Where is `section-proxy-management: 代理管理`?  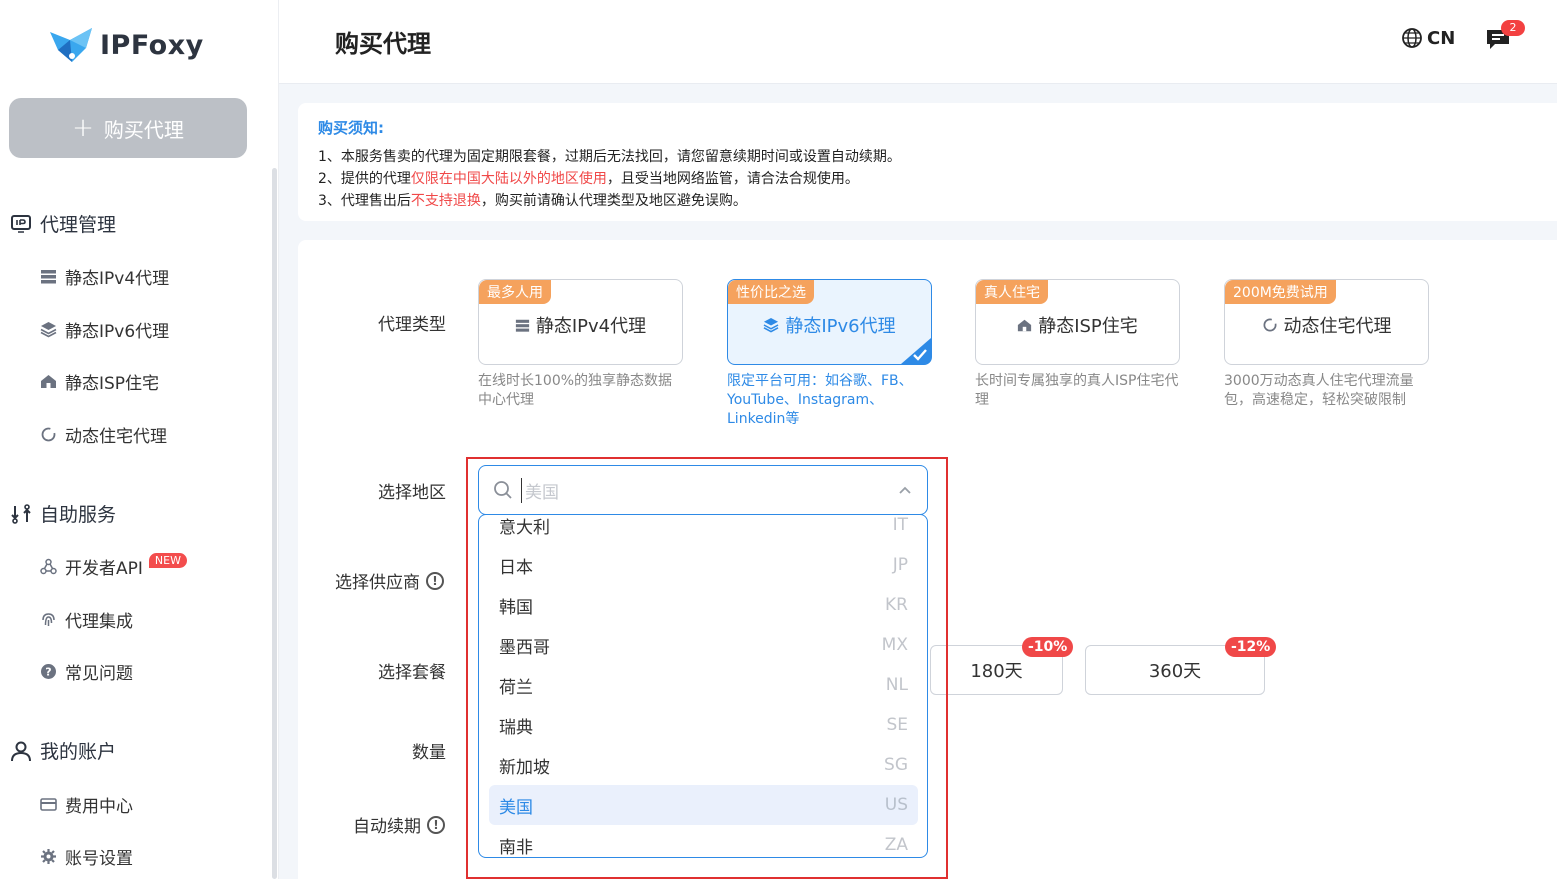 section-proxy-management: 代理管理 is located at coordinates (63, 223).